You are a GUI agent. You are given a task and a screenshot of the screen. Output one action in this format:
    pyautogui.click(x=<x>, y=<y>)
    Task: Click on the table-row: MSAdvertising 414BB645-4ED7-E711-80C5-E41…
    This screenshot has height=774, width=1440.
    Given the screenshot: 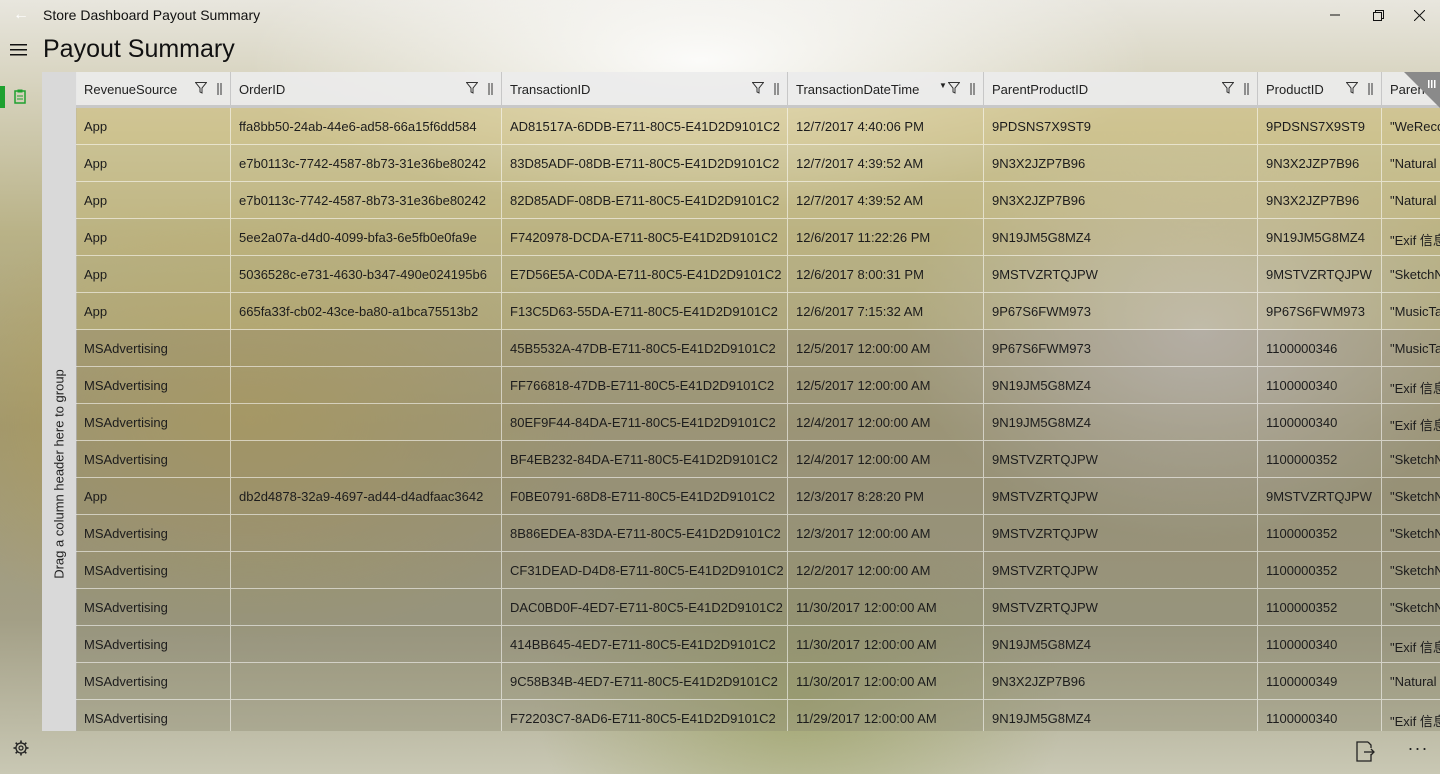 What is the action you would take?
    pyautogui.click(x=758, y=644)
    